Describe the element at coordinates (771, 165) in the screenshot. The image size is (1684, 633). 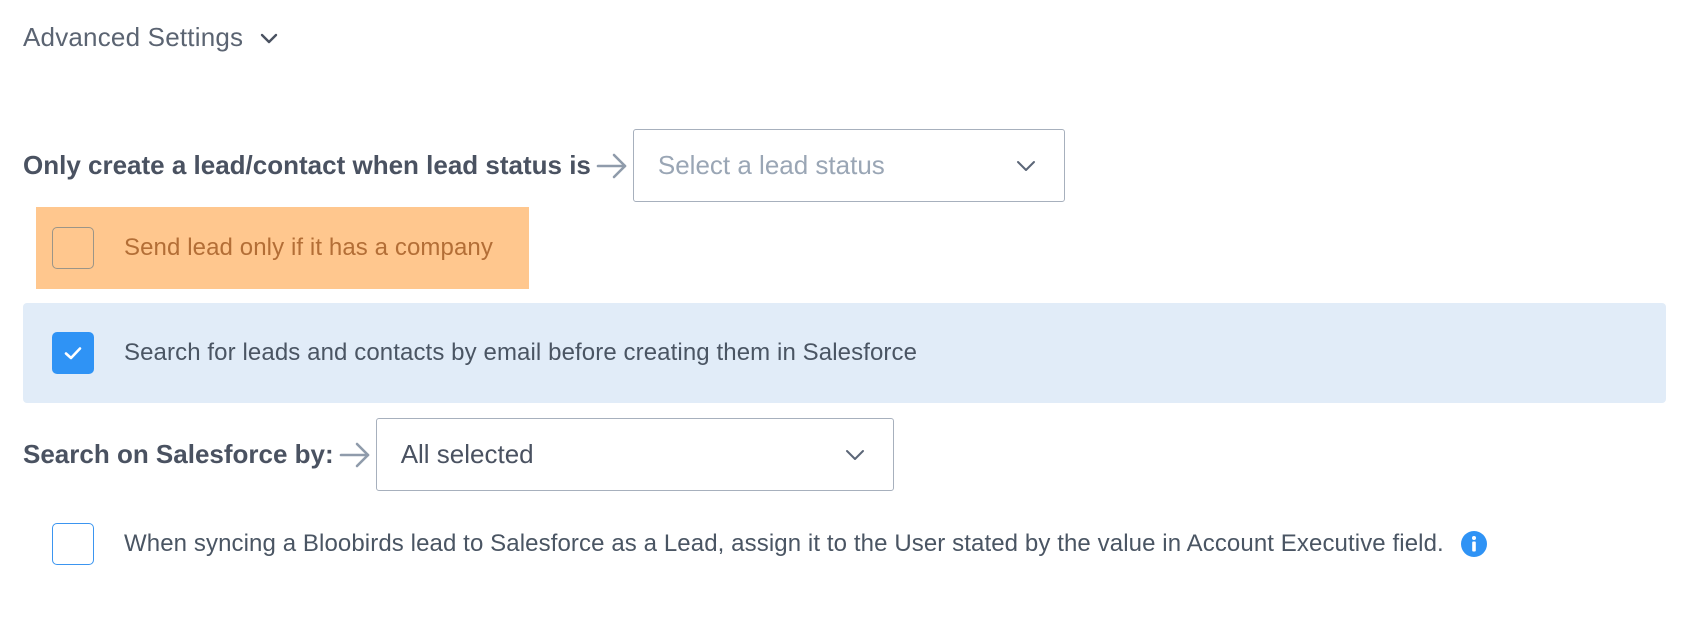
I see `lead-status-select-placeholder: Select a lead status` at that location.